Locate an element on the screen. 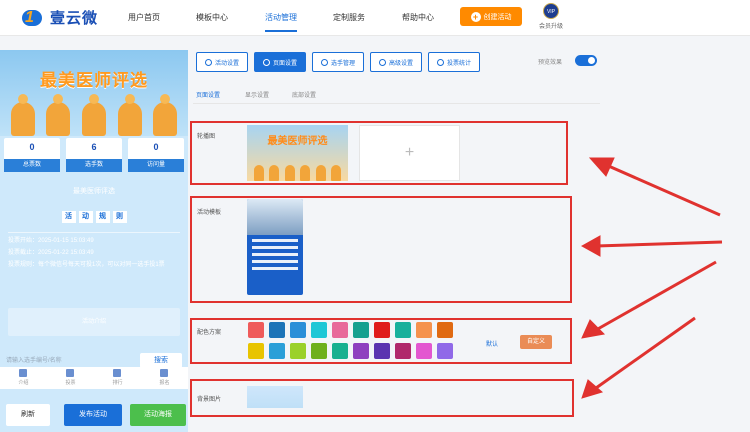 The width and height of the screenshot is (750, 432). annotation-arrows is located at coordinates (651, 278).